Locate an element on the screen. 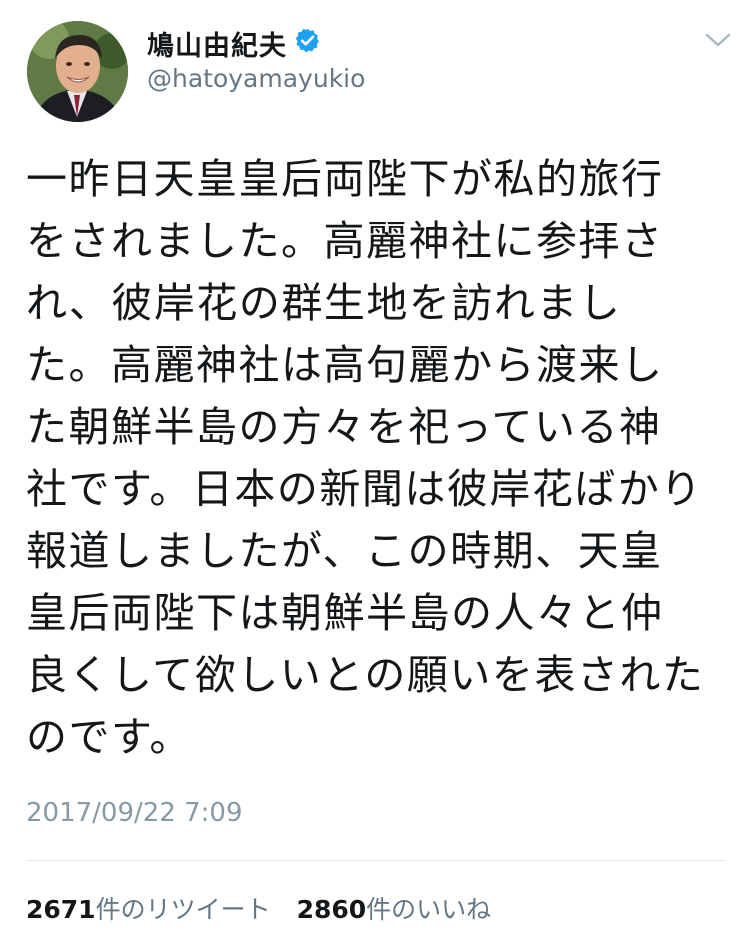 This screenshot has width=750, height=944. tweet-text-line: 社です。日本の新聞は彼岸花ばかり is located at coordinates (364, 489).